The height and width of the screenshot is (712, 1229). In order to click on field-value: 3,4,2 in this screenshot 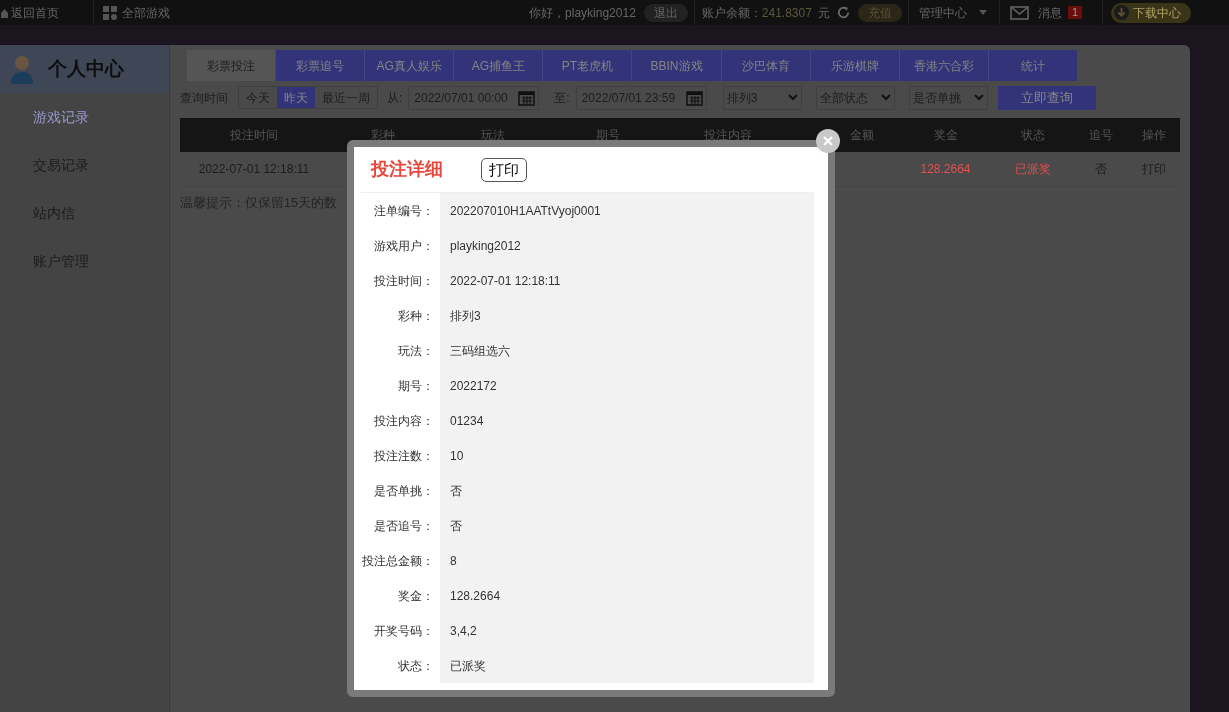, I will do `click(627, 630)`.